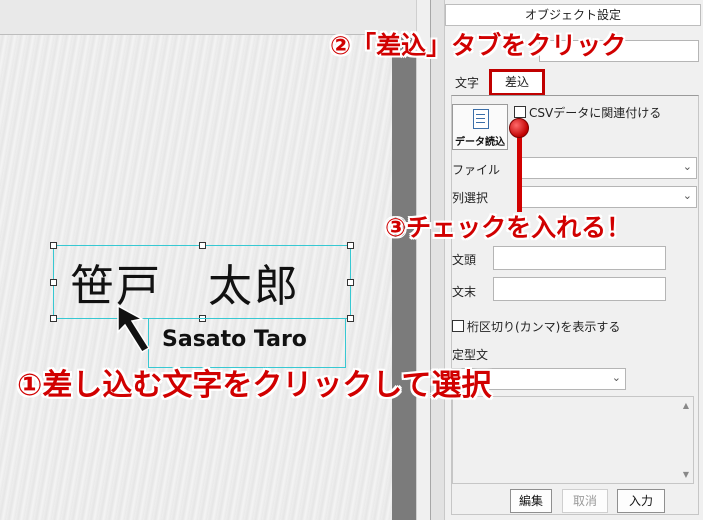 This screenshot has width=703, height=520. Describe the element at coordinates (254, 385) in the screenshot. I see `annotation-step1: ①差し込む文字をクリックして選択` at that location.